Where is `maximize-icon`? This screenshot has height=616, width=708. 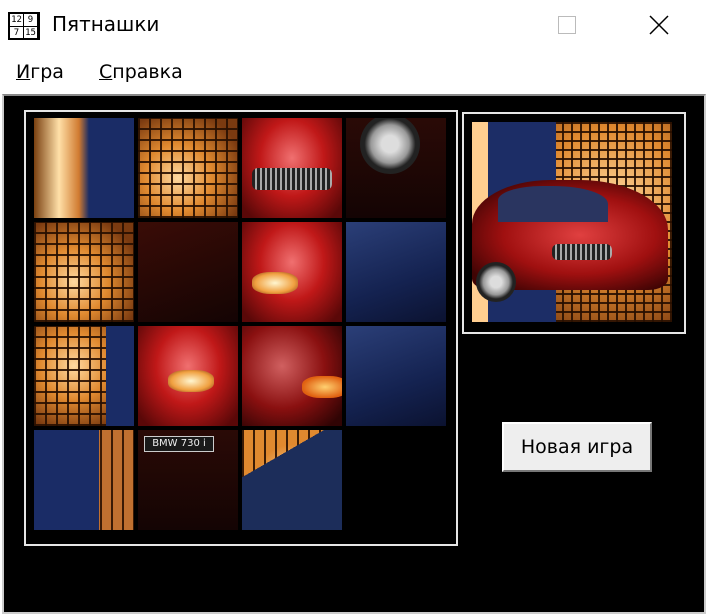 maximize-icon is located at coordinates (567, 25).